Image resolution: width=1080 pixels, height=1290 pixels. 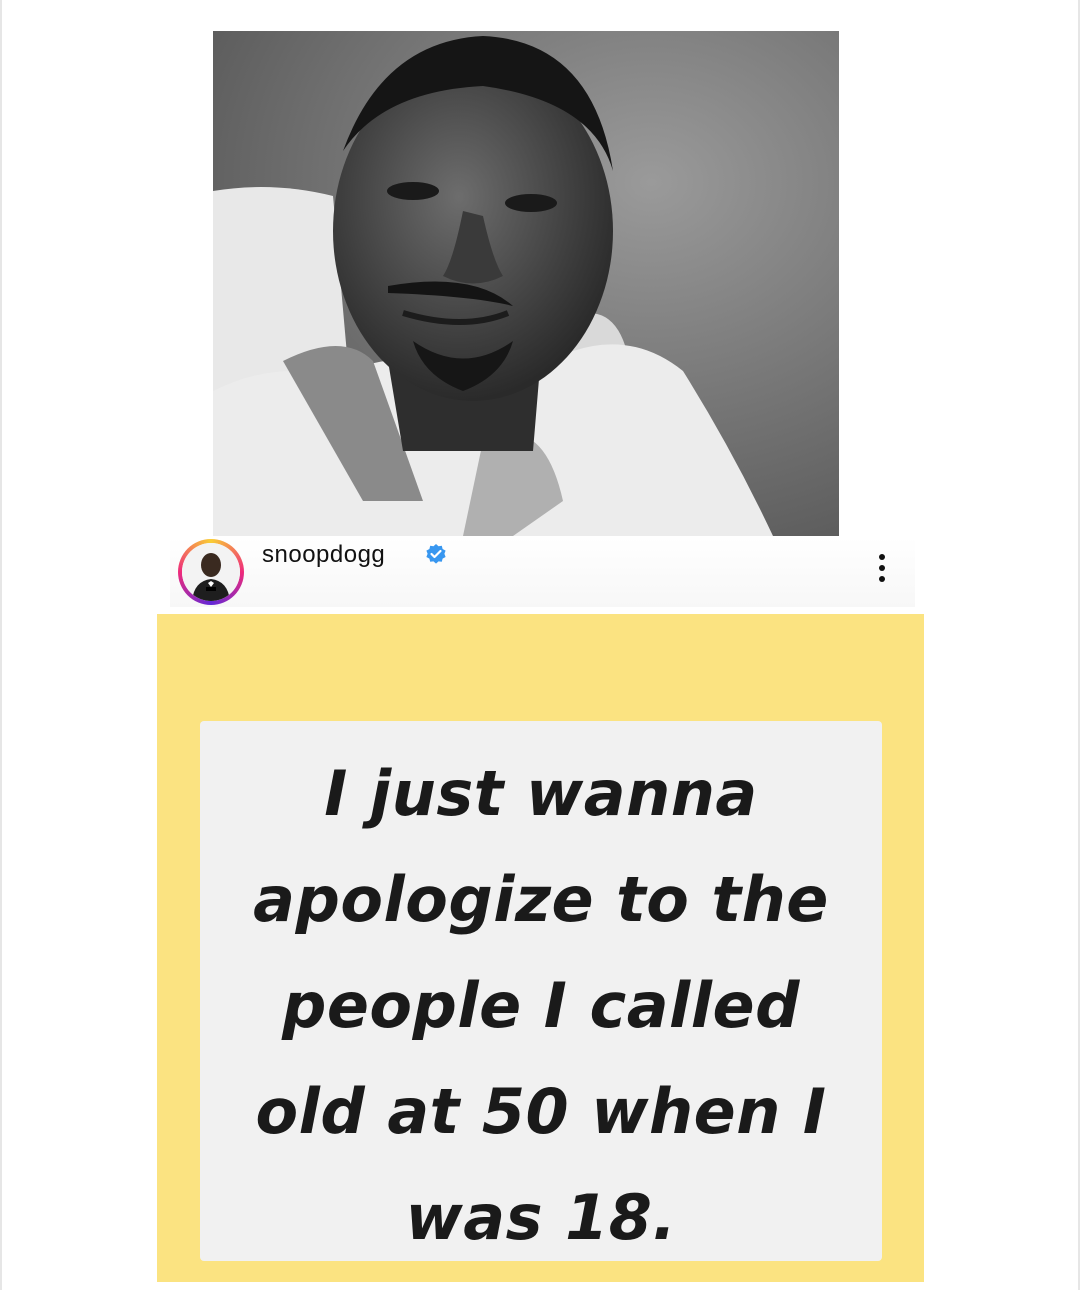 I want to click on verified-badge-icon, so click(x=436, y=554).